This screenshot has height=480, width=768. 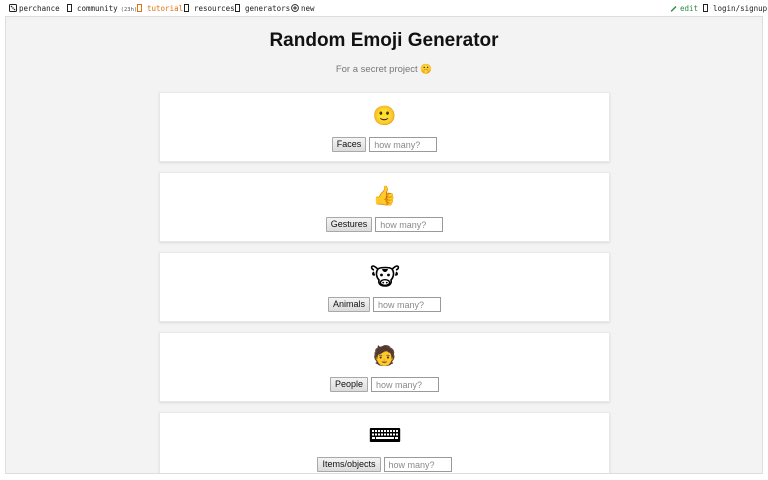 What do you see at coordinates (165, 8) in the screenshot?
I see `nav-tutorial-label: tutorial` at bounding box center [165, 8].